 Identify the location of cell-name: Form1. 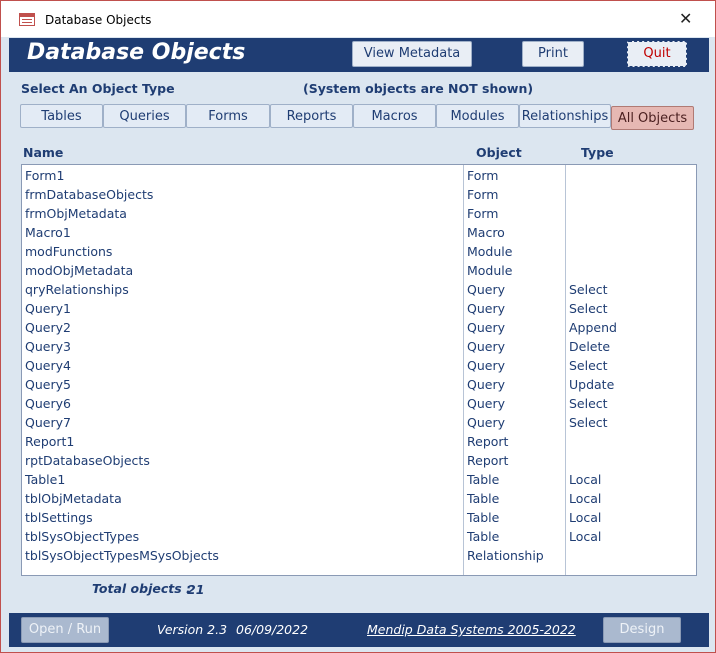
(45, 175).